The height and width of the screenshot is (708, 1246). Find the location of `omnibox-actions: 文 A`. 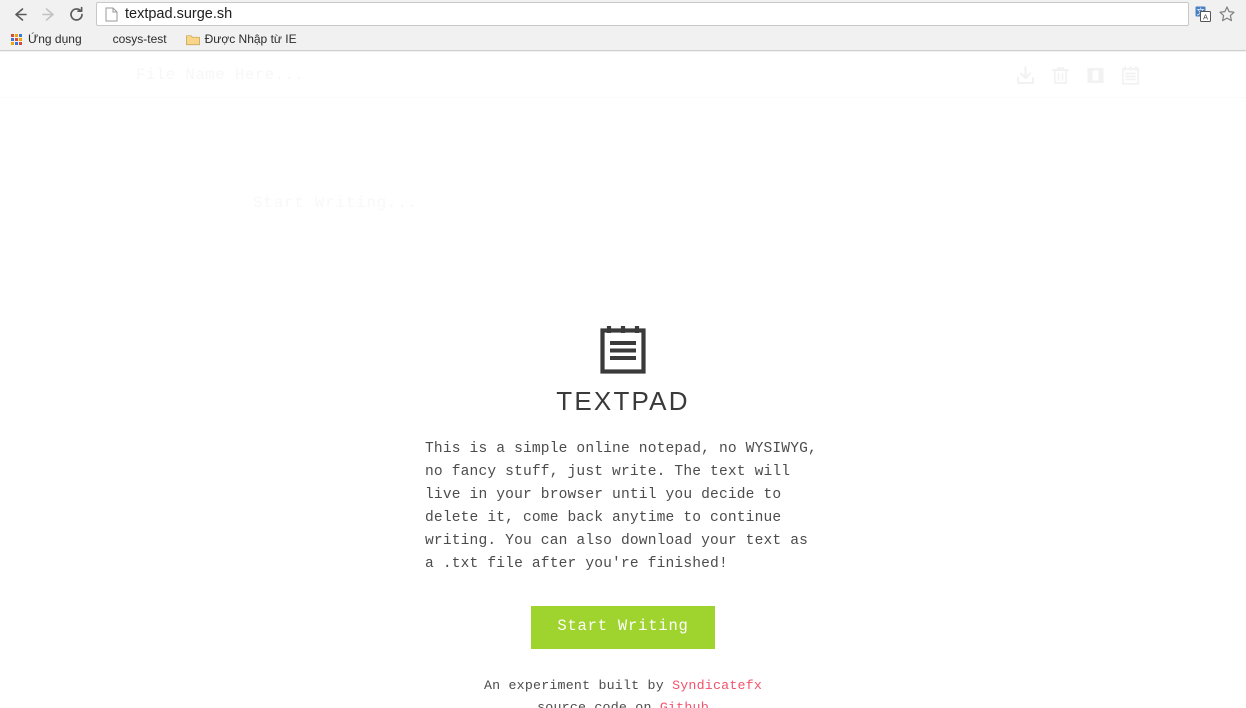

omnibox-actions: 文 A is located at coordinates (1216, 14).